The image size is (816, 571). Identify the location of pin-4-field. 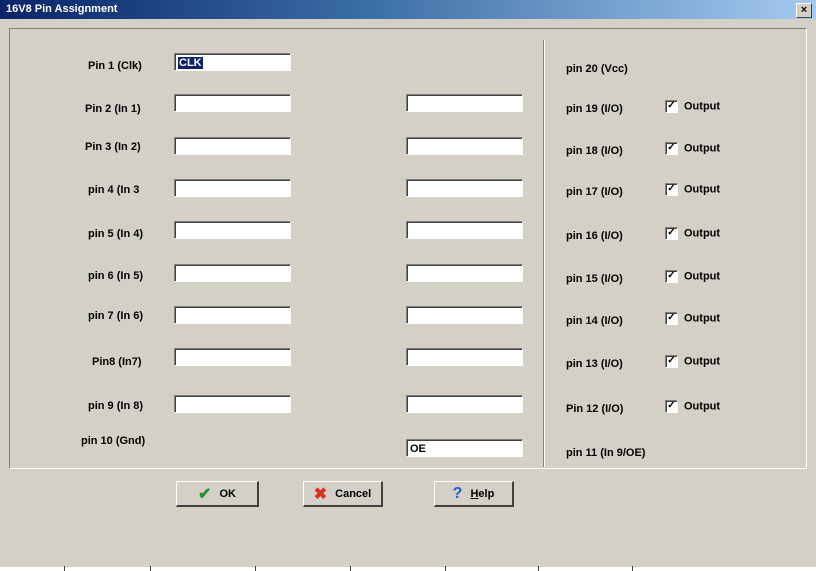
(232, 188).